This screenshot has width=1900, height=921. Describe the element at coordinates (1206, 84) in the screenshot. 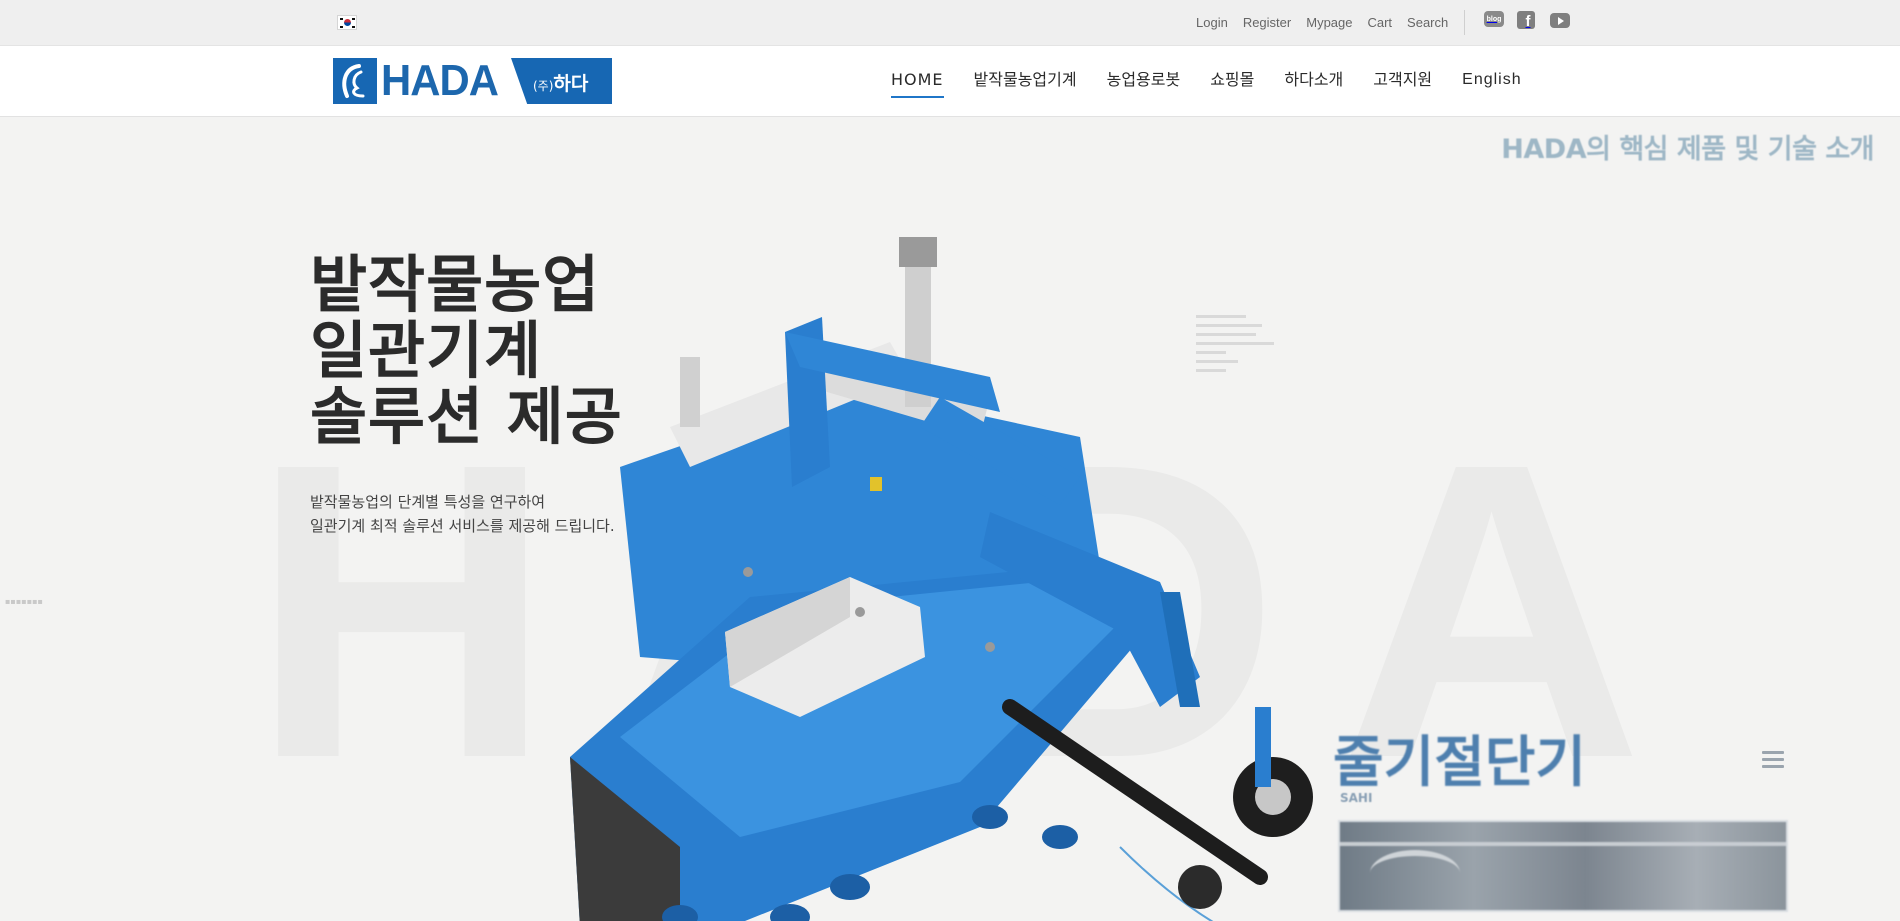

I see `main-nav: HOME 밭작물농업기계 농업용로봇 쇼핑몰 하다소개 고객지원 English` at that location.